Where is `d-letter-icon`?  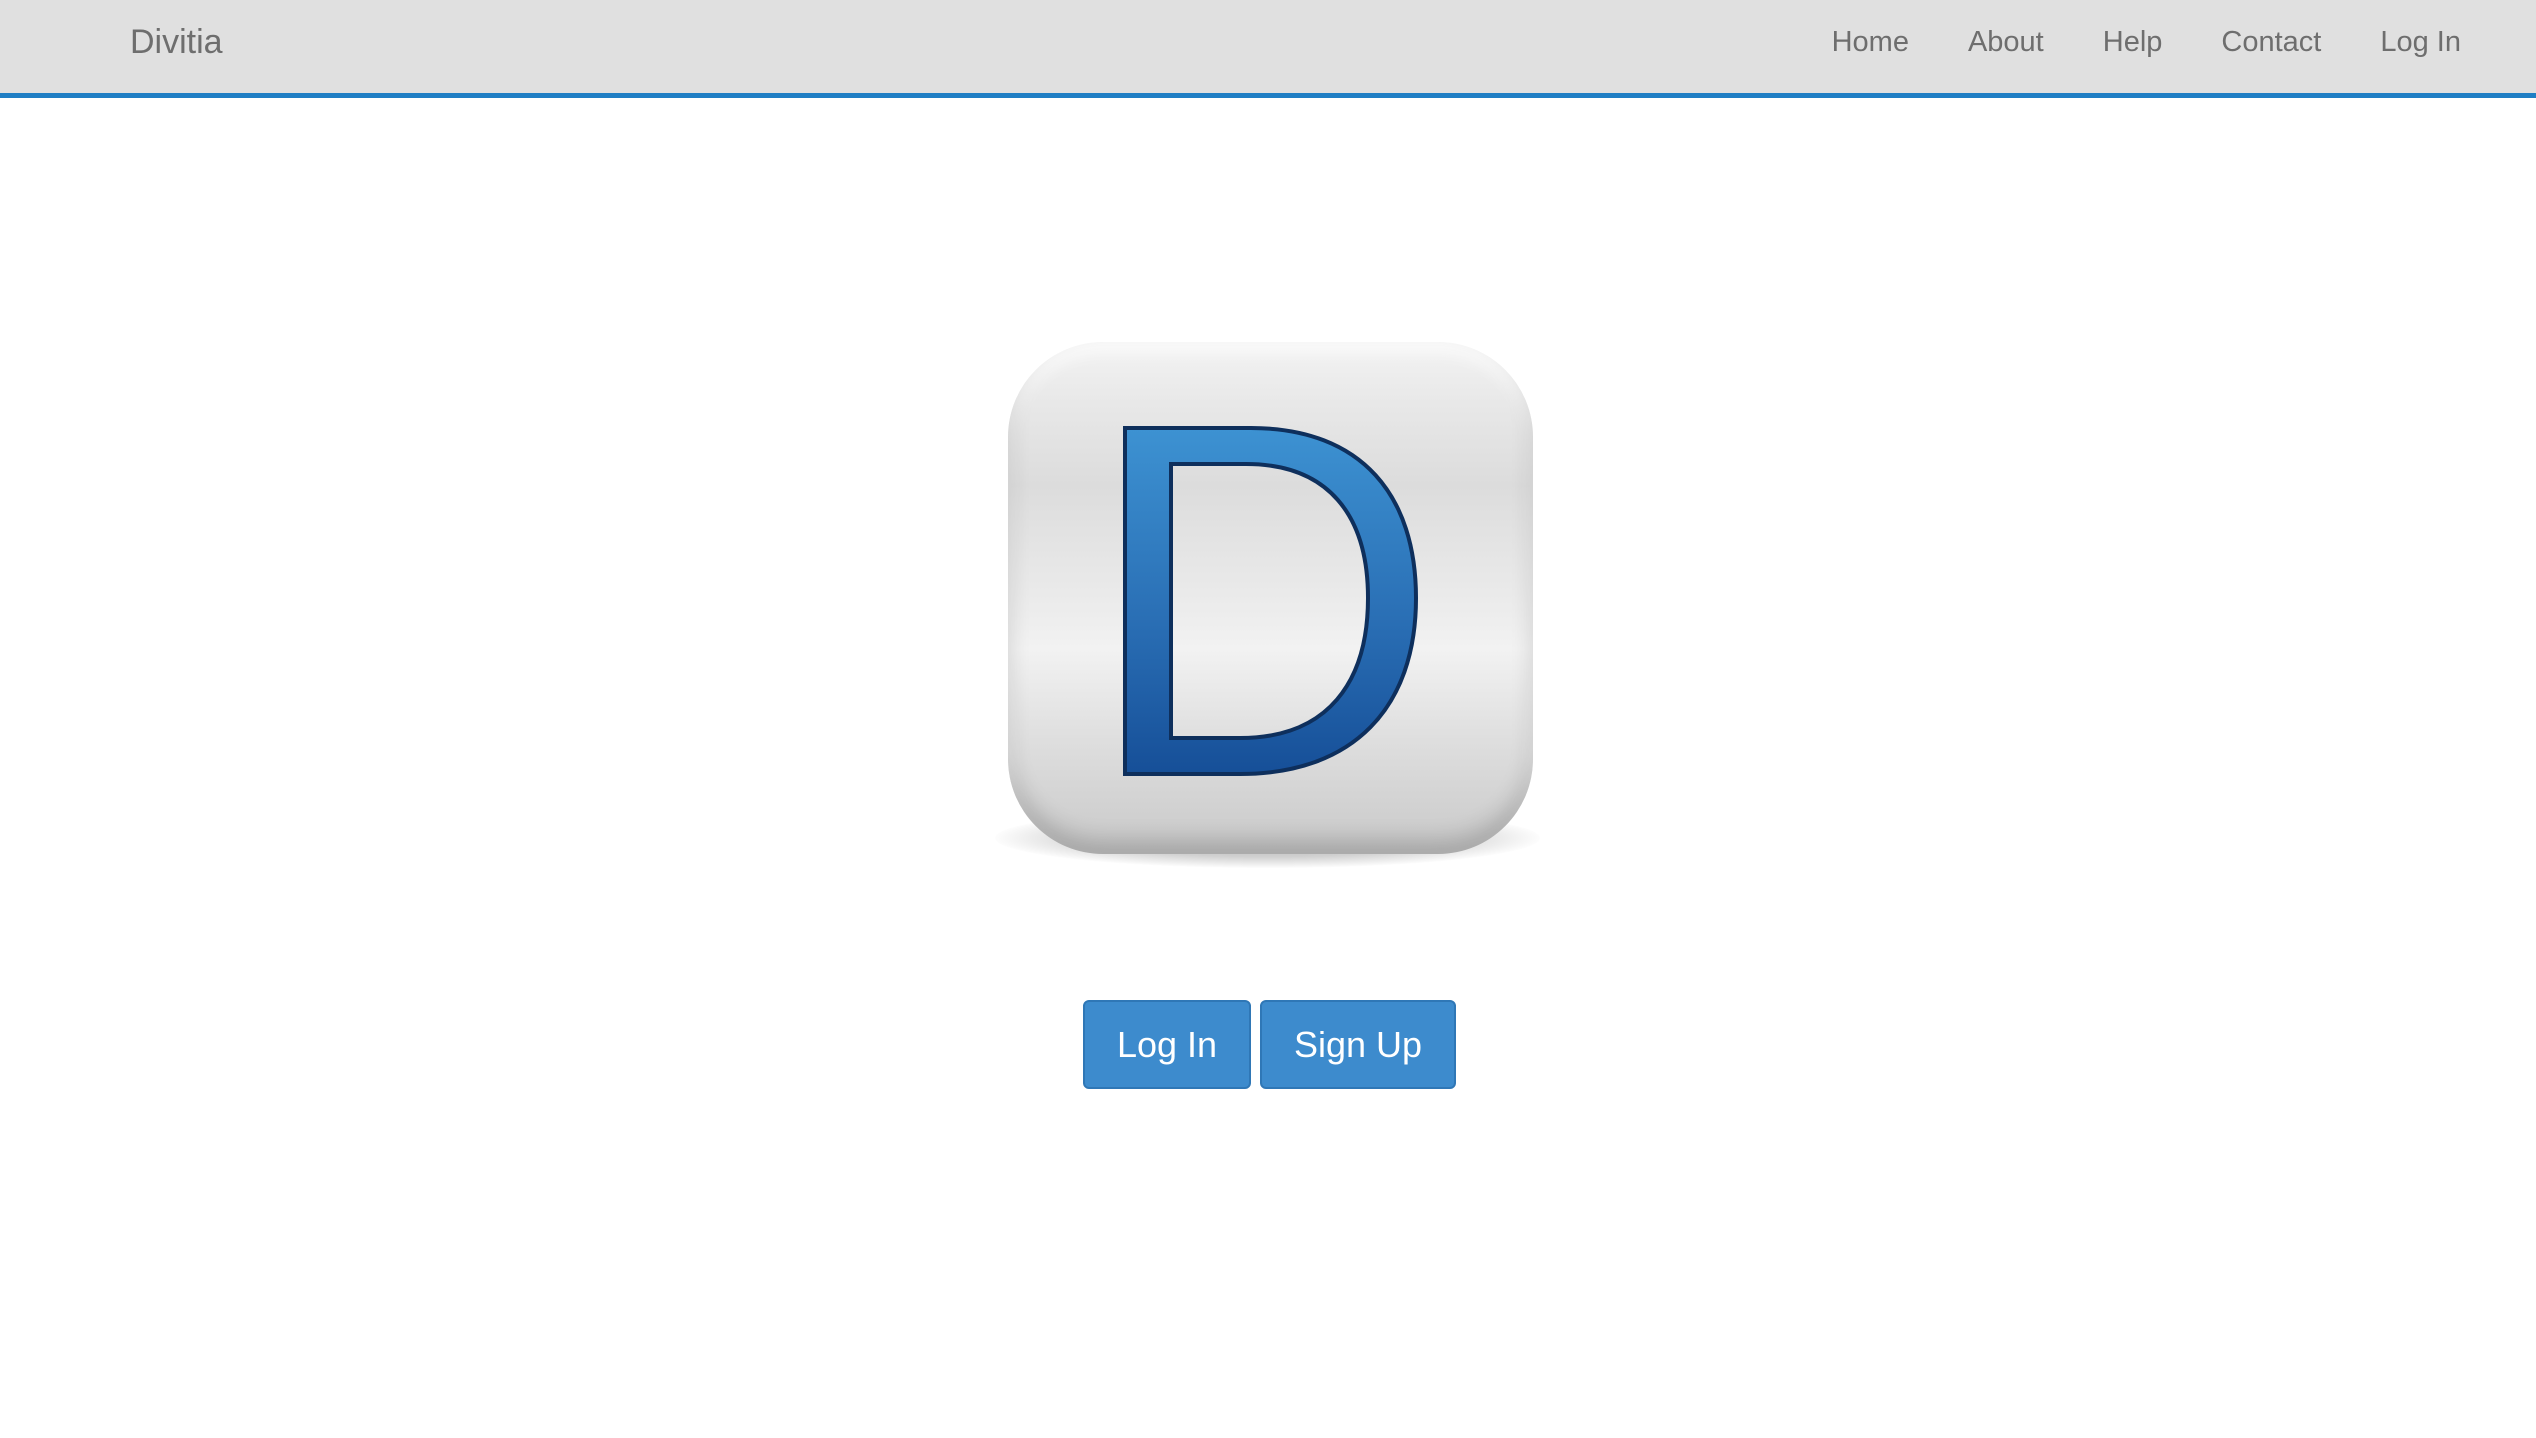
d-letter-icon is located at coordinates (1271, 601).